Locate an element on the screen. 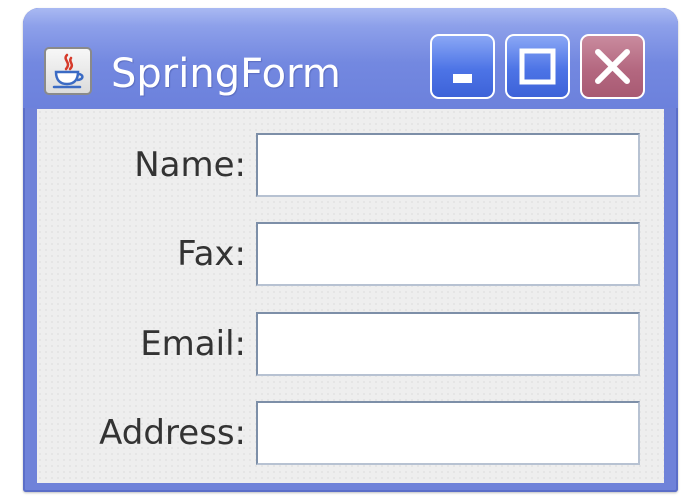  minimize-icon is located at coordinates (462, 78).